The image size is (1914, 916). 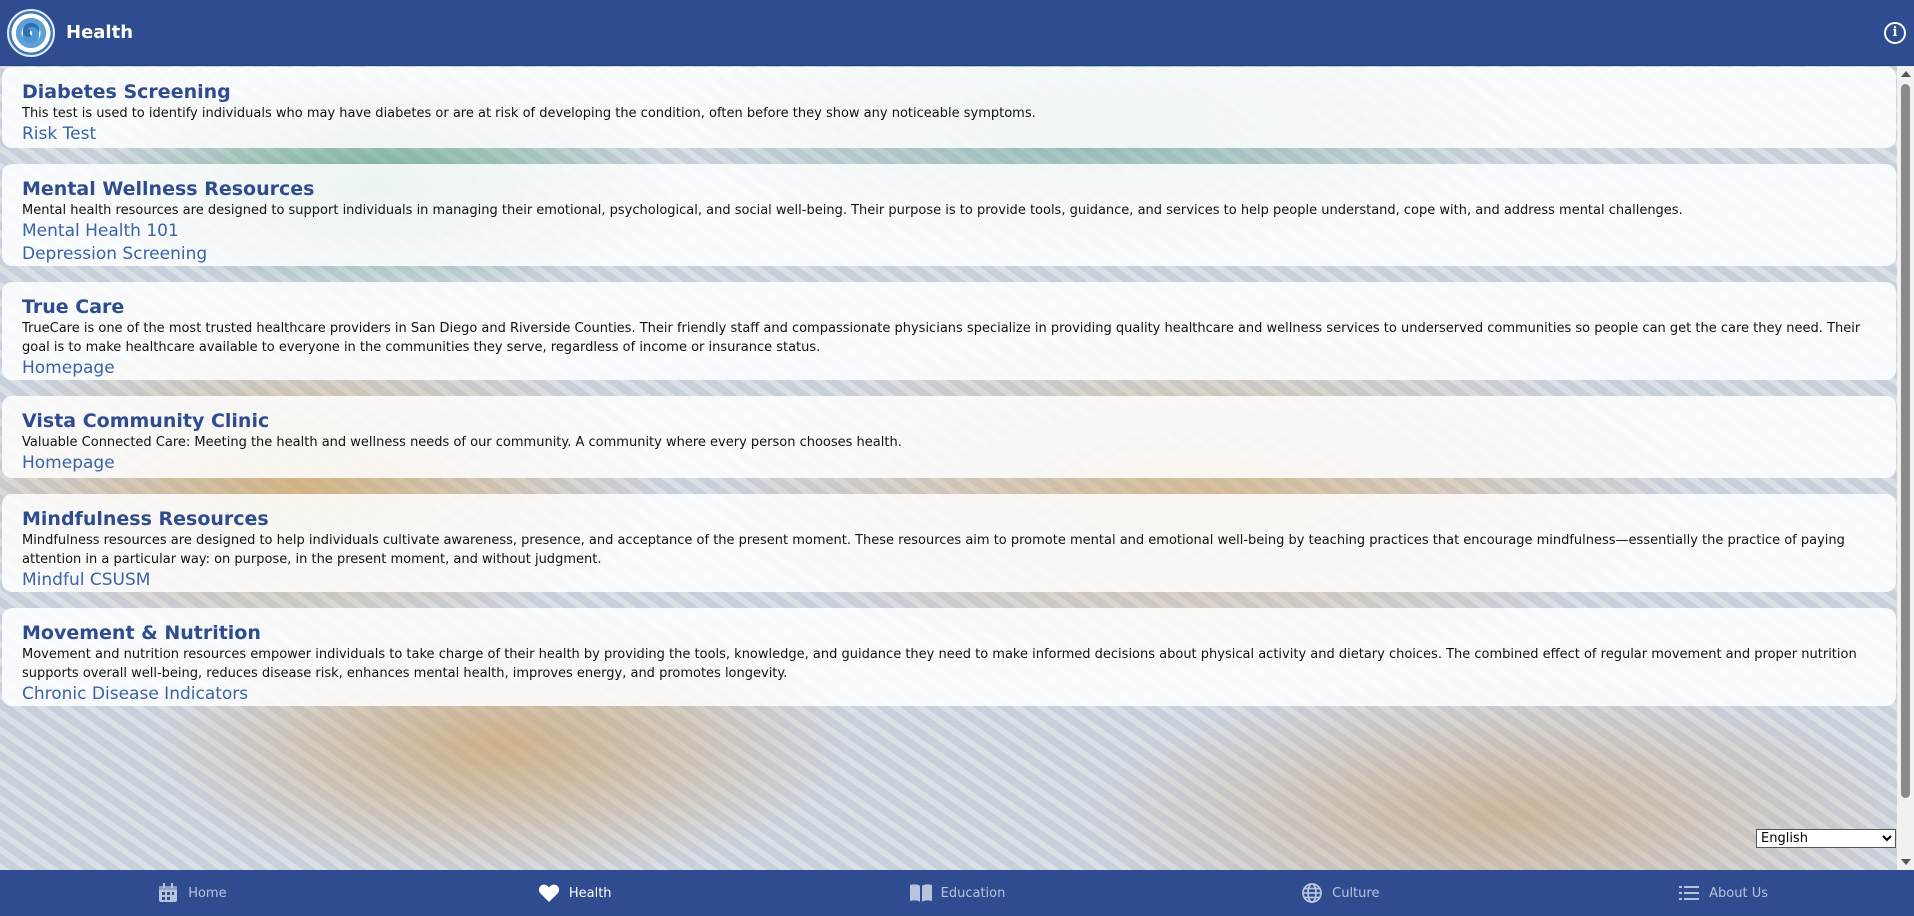 What do you see at coordinates (146, 421) in the screenshot?
I see `card-title: Vista Community Clinic` at bounding box center [146, 421].